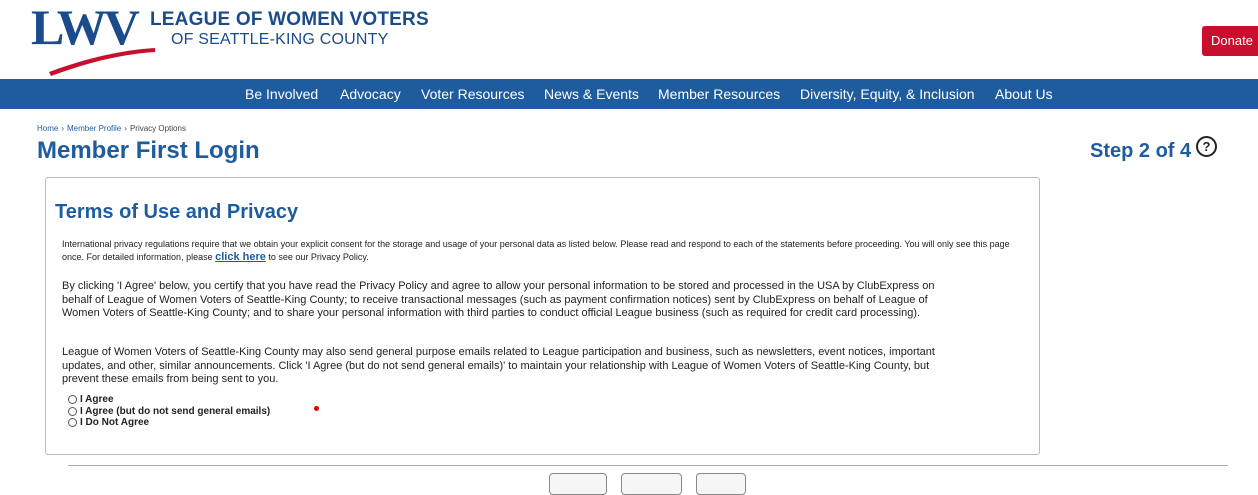 The height and width of the screenshot is (495, 1258). What do you see at coordinates (317, 257) in the screenshot?
I see `intro-text-end: to see our Privacy Policy.` at bounding box center [317, 257].